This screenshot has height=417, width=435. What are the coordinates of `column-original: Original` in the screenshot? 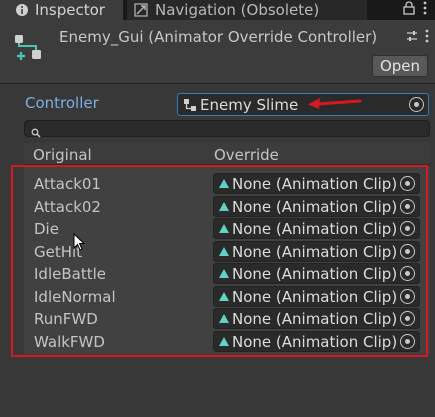 It's located at (62, 155).